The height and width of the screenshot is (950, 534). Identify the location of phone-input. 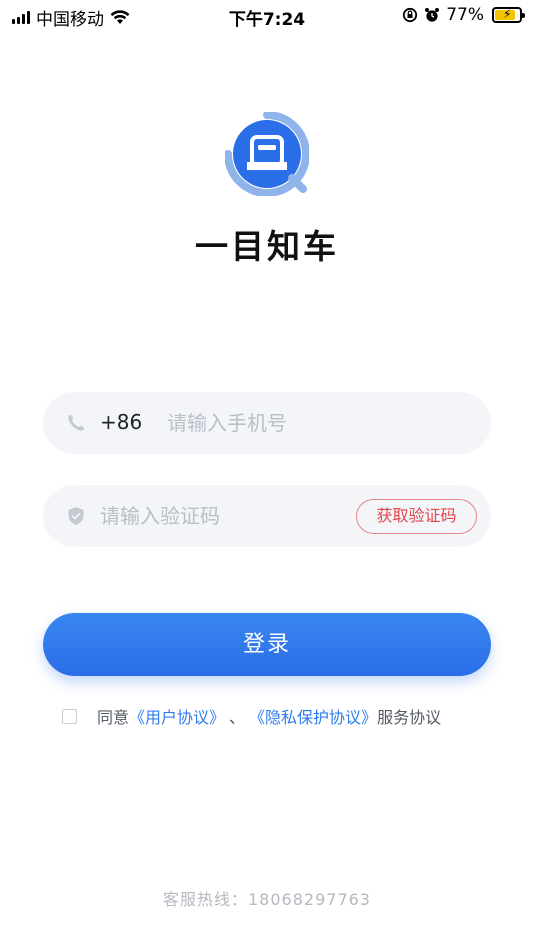
(317, 423).